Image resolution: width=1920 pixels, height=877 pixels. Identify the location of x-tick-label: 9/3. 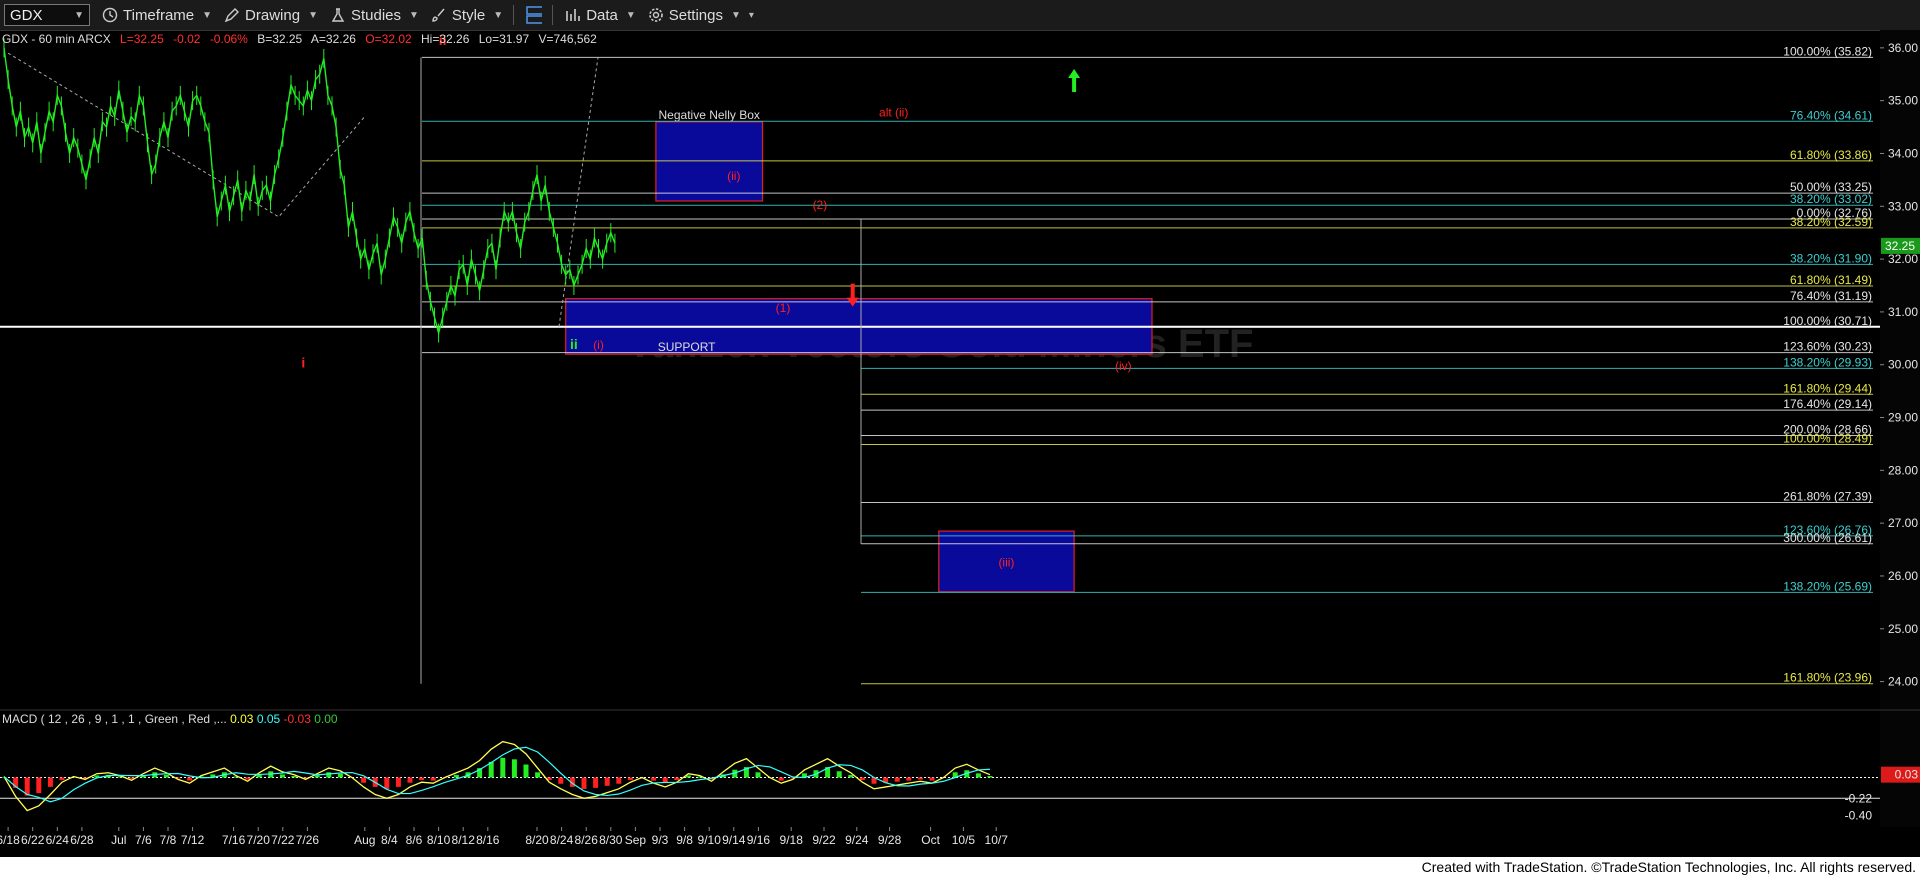
(660, 840).